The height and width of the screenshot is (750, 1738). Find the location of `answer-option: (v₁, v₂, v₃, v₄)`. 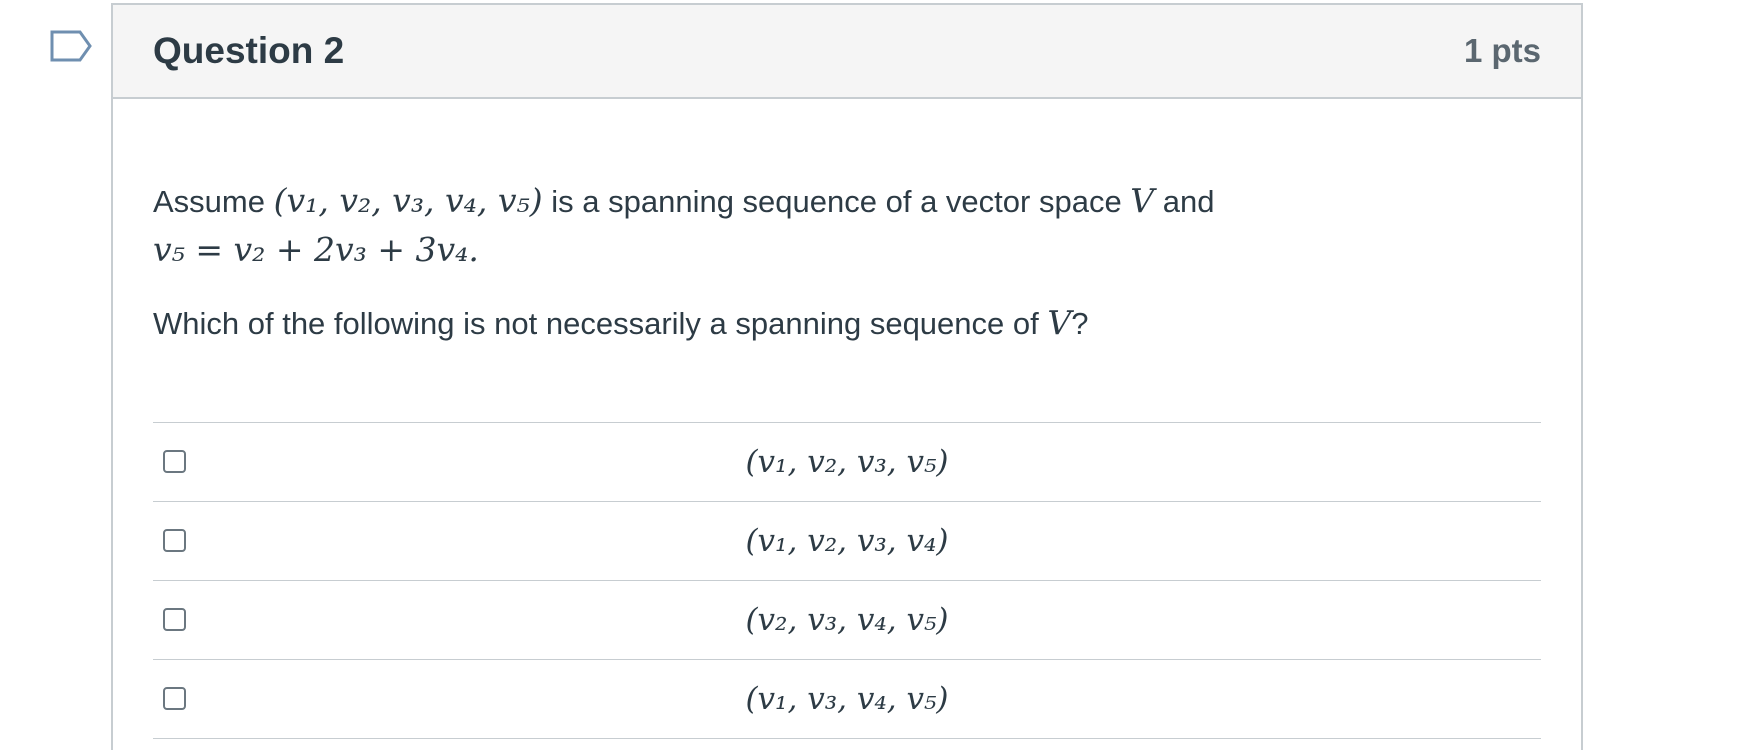

answer-option: (v₁, v₂, v₃, v₄) is located at coordinates (847, 541).